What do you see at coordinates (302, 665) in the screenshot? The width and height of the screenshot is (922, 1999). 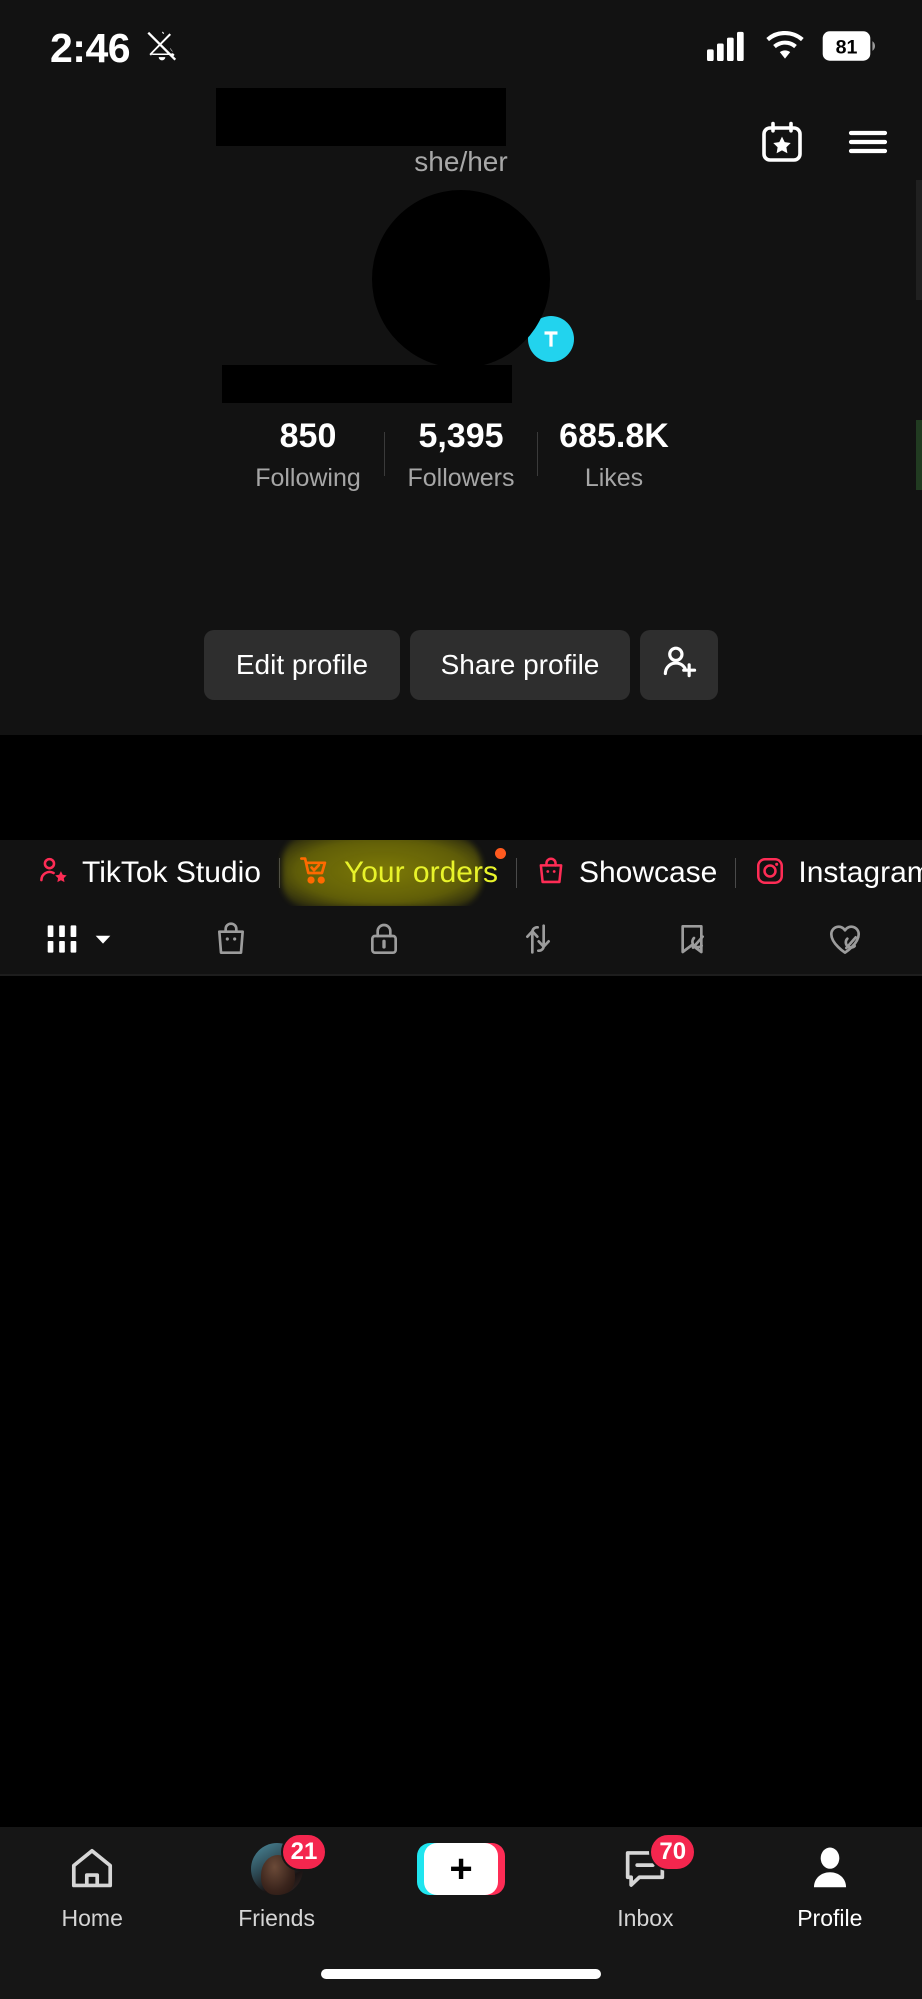 I see `edit-profile-button: Edit profile` at bounding box center [302, 665].